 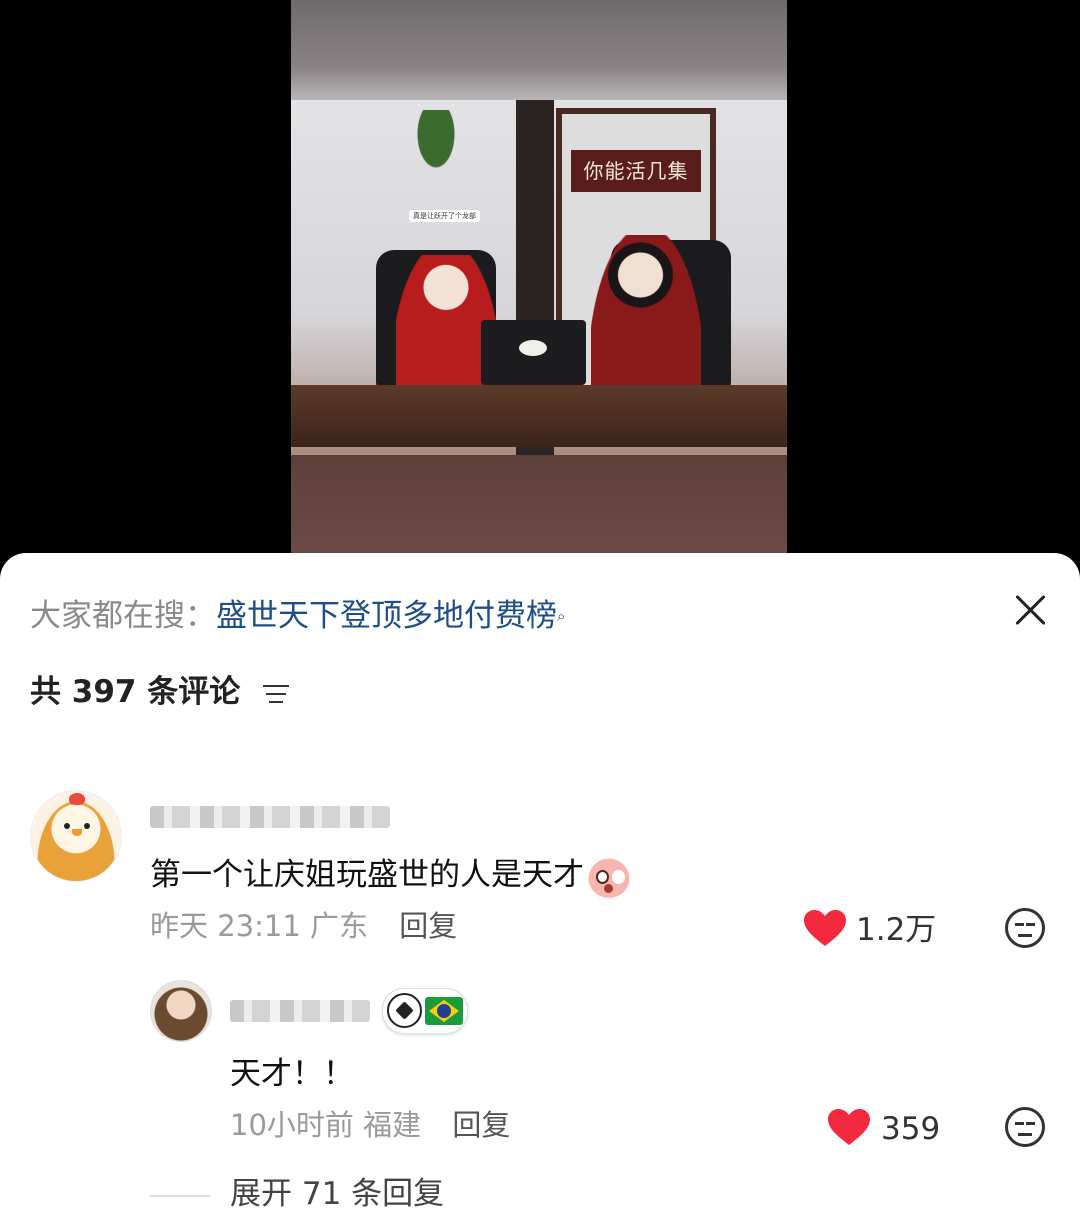 I want to click on desk, so click(x=539, y=416).